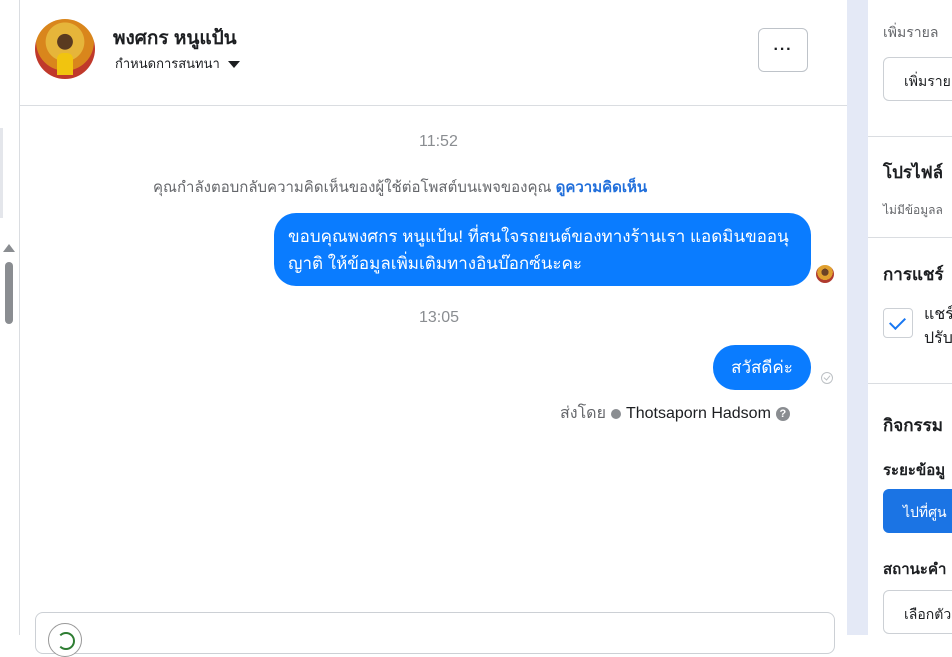 The image size is (952, 657). What do you see at coordinates (698, 413) in the screenshot?
I see `sent-by-agent: Thotsaporn Hadsom` at bounding box center [698, 413].